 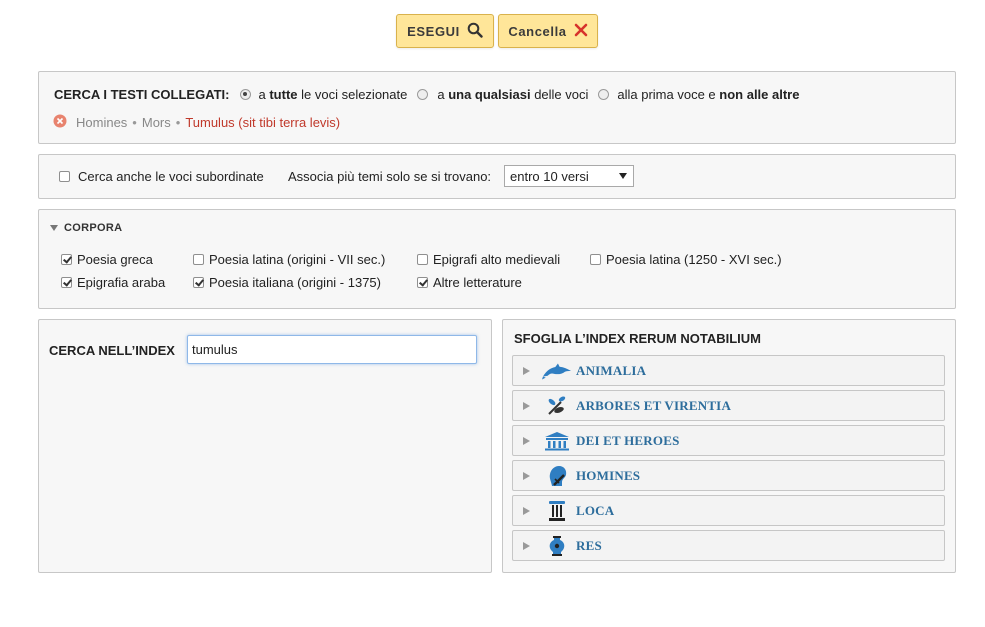 What do you see at coordinates (433, 31) in the screenshot?
I see `run-button-label: ESEGUI` at bounding box center [433, 31].